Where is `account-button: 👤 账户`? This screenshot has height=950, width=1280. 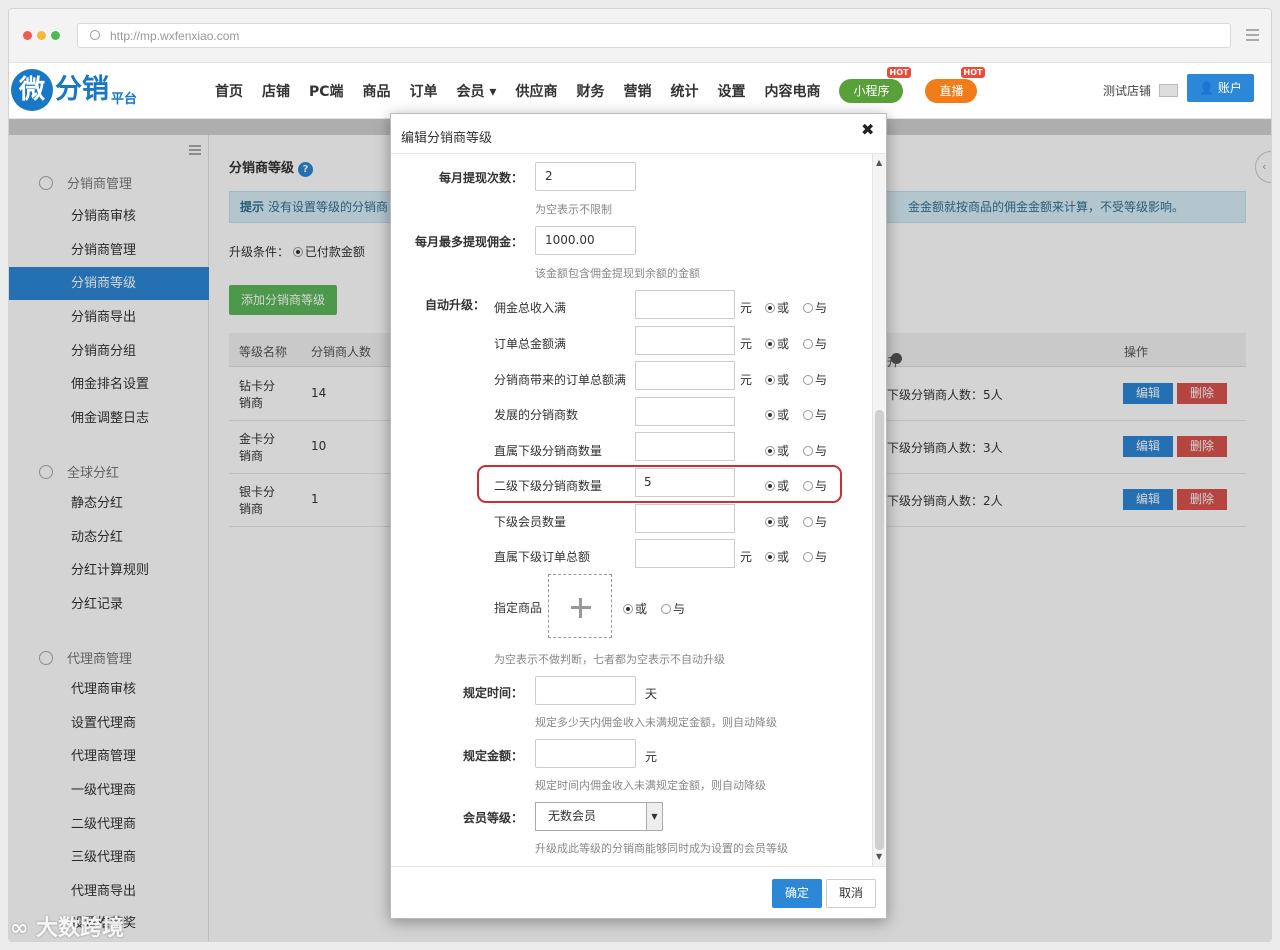
account-button: 👤 账户 is located at coordinates (1220, 88).